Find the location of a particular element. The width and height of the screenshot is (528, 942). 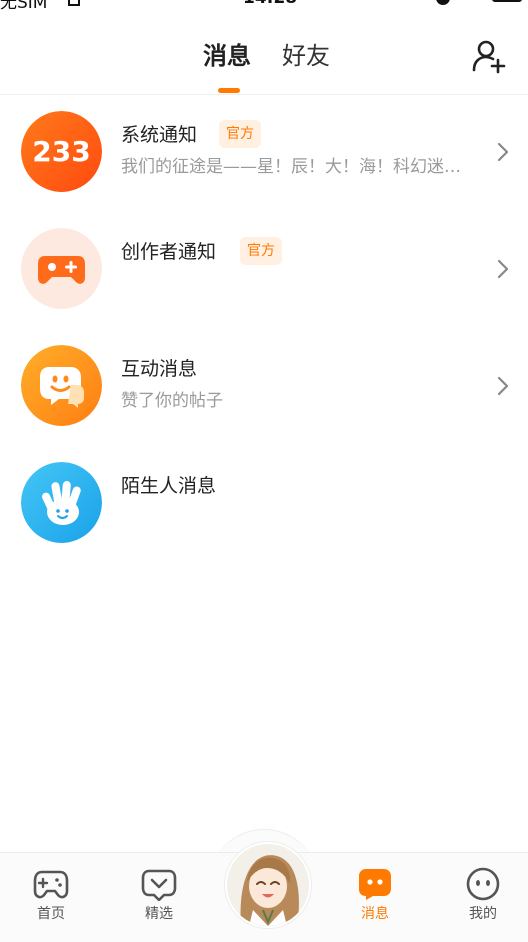

nav-profile: 我的 is located at coordinates (483, 902).